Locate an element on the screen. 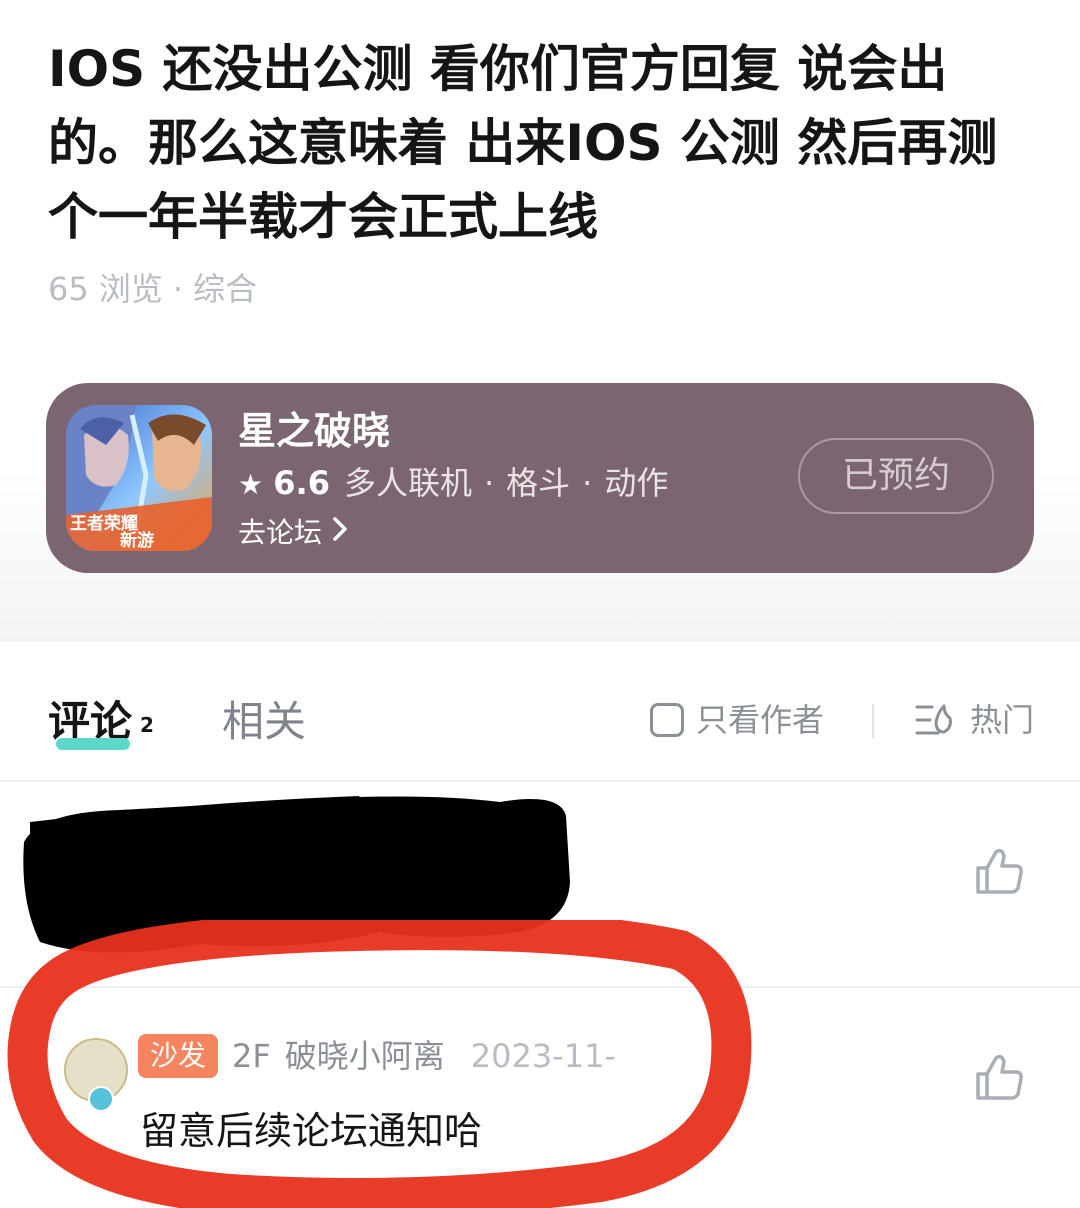 Image resolution: width=1080 pixels, height=1208 pixels. game-card: 王者荣耀 新游 星之破晓 ★ 6.6 多人联机 · 格斗 · 动作 去论坛 已预约 is located at coordinates (540, 478).